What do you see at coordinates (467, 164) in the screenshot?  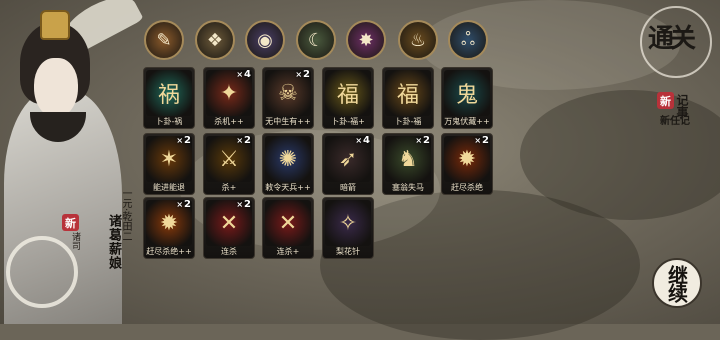 I see `skill-card: ✹赶尽杀绝2` at bounding box center [467, 164].